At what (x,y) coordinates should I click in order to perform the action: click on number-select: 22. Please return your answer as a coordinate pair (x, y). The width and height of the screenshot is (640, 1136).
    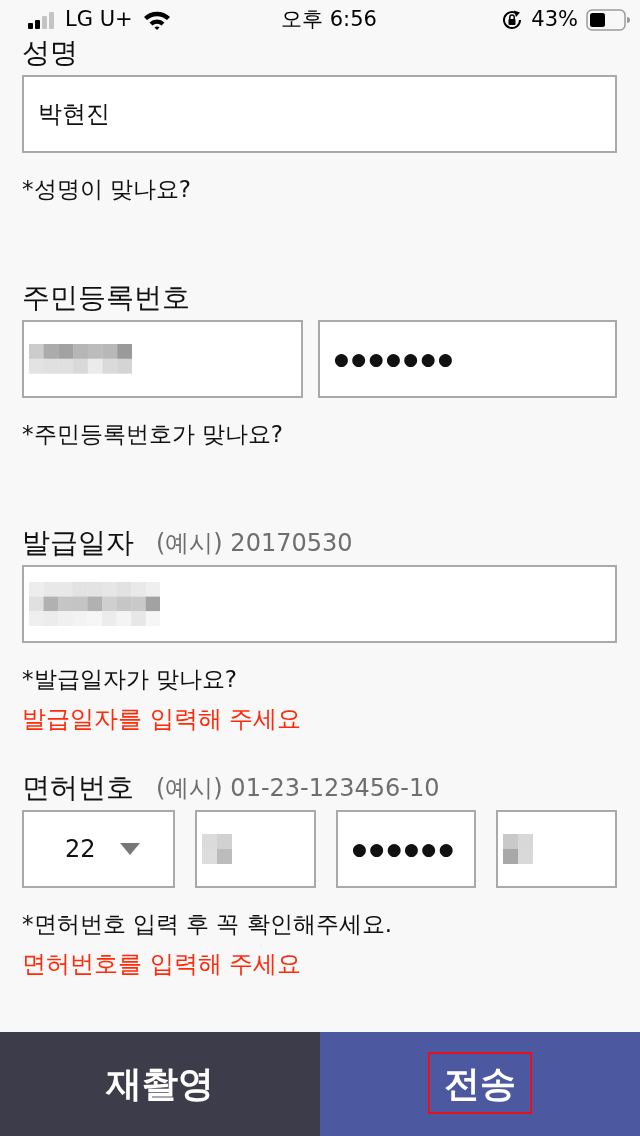
    Looking at the image, I should click on (98, 849).